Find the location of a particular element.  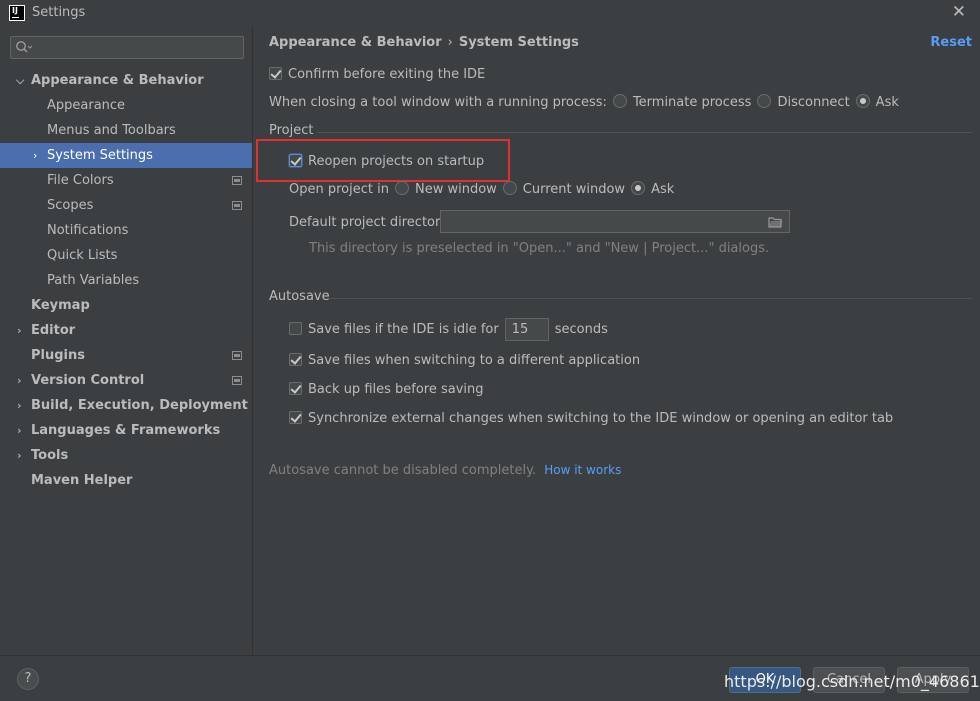

autosave-note: Autosave cannot be disabled completely. is located at coordinates (403, 470).